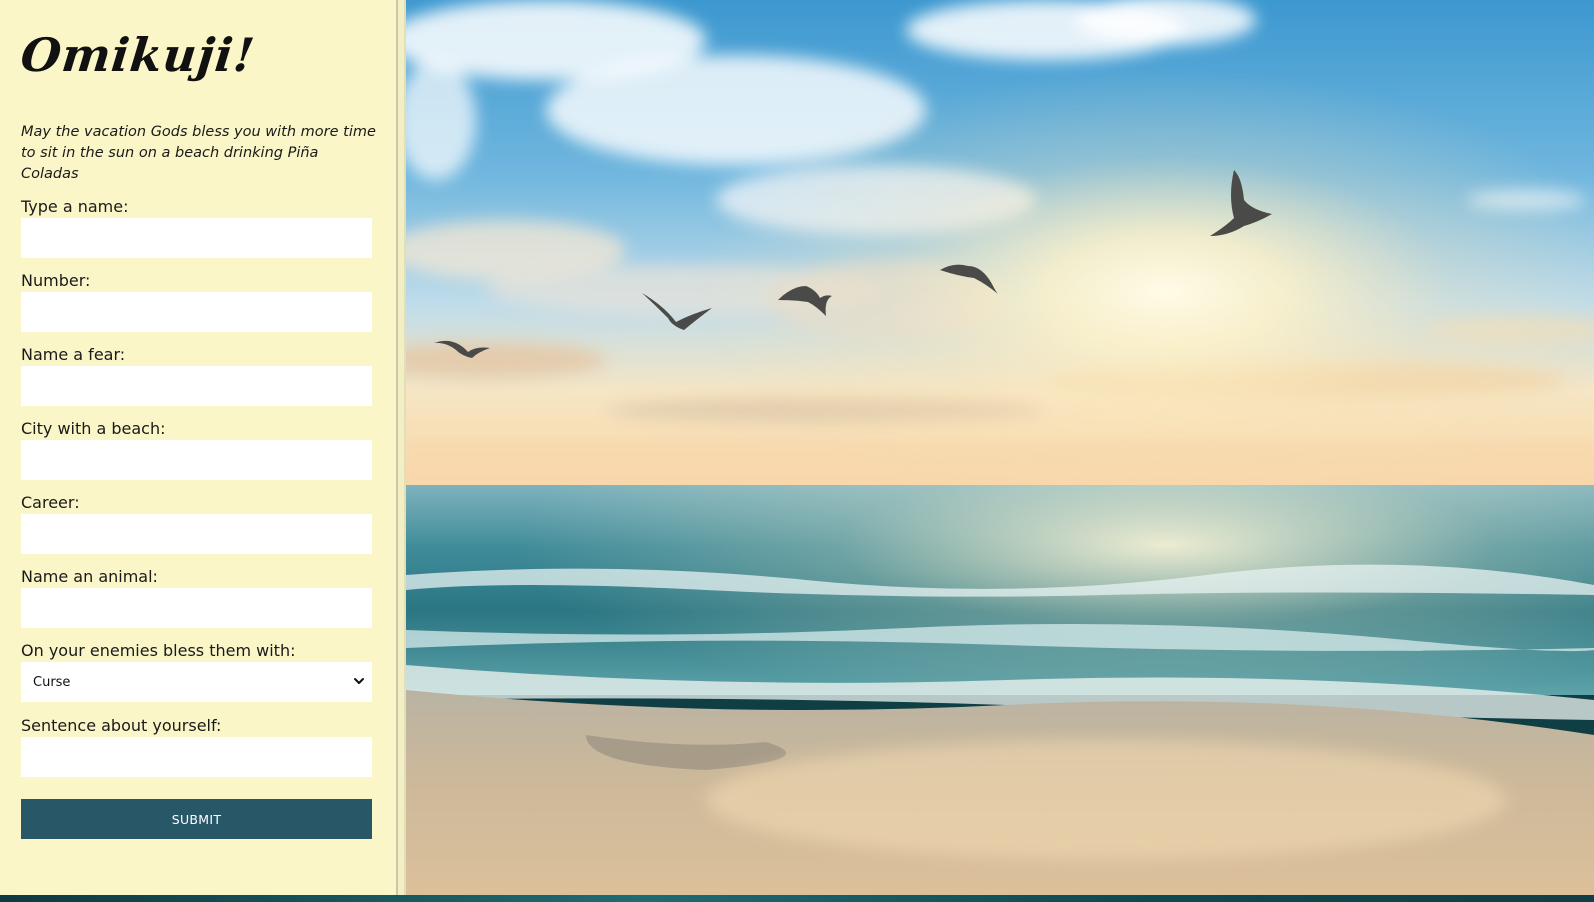  What do you see at coordinates (196, 238) in the screenshot?
I see `name-input` at bounding box center [196, 238].